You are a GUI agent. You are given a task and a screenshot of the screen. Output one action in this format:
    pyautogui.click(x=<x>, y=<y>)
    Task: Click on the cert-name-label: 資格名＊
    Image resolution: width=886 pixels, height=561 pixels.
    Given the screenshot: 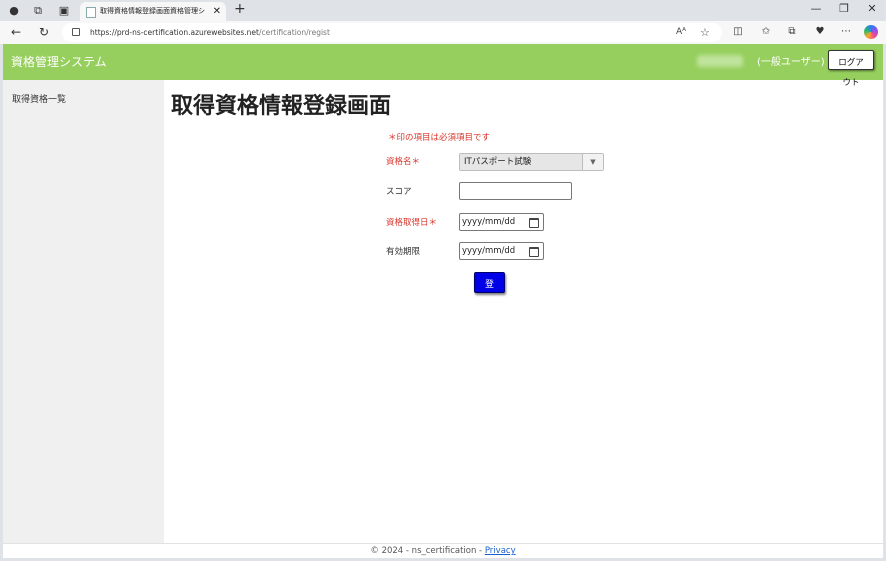 What is the action you would take?
    pyautogui.click(x=403, y=162)
    